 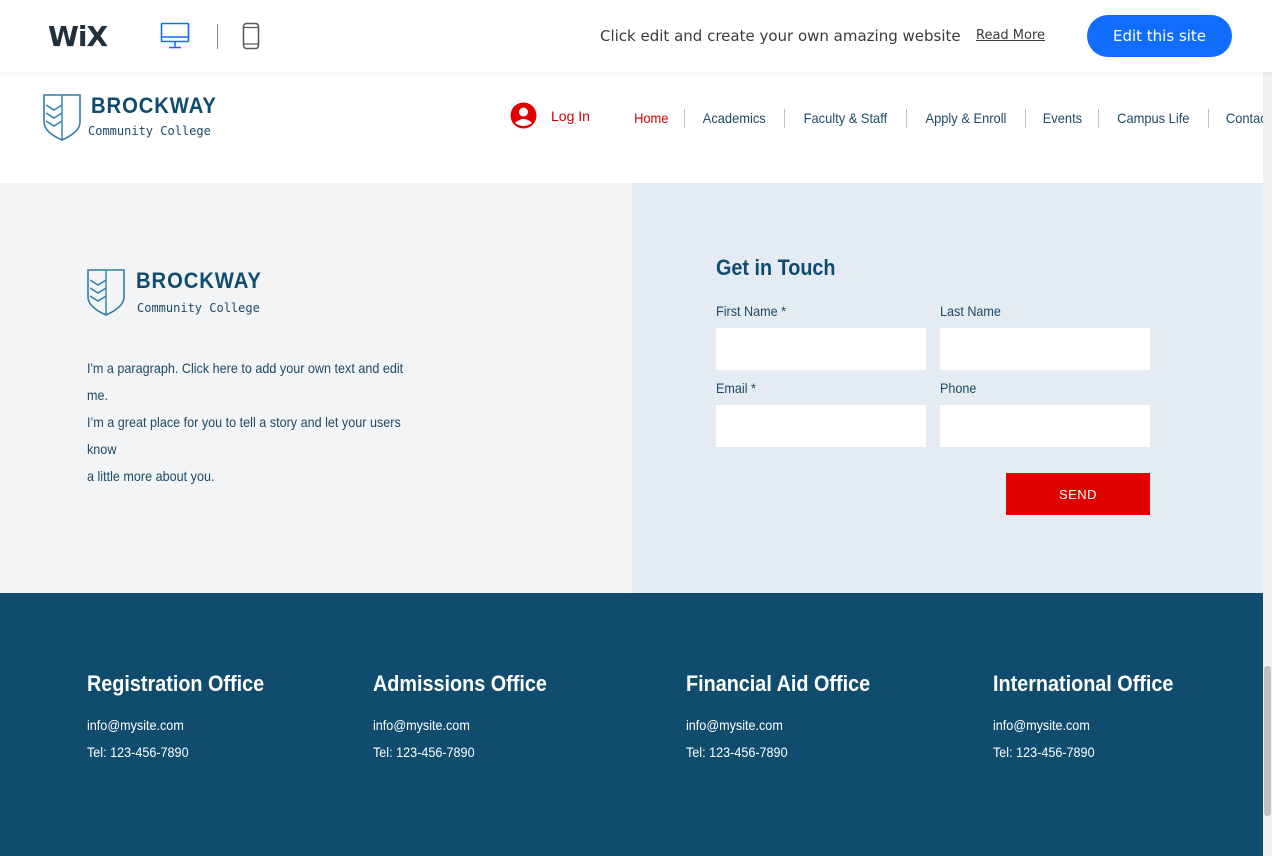 I want to click on user-avatar-icon, so click(x=523, y=115).